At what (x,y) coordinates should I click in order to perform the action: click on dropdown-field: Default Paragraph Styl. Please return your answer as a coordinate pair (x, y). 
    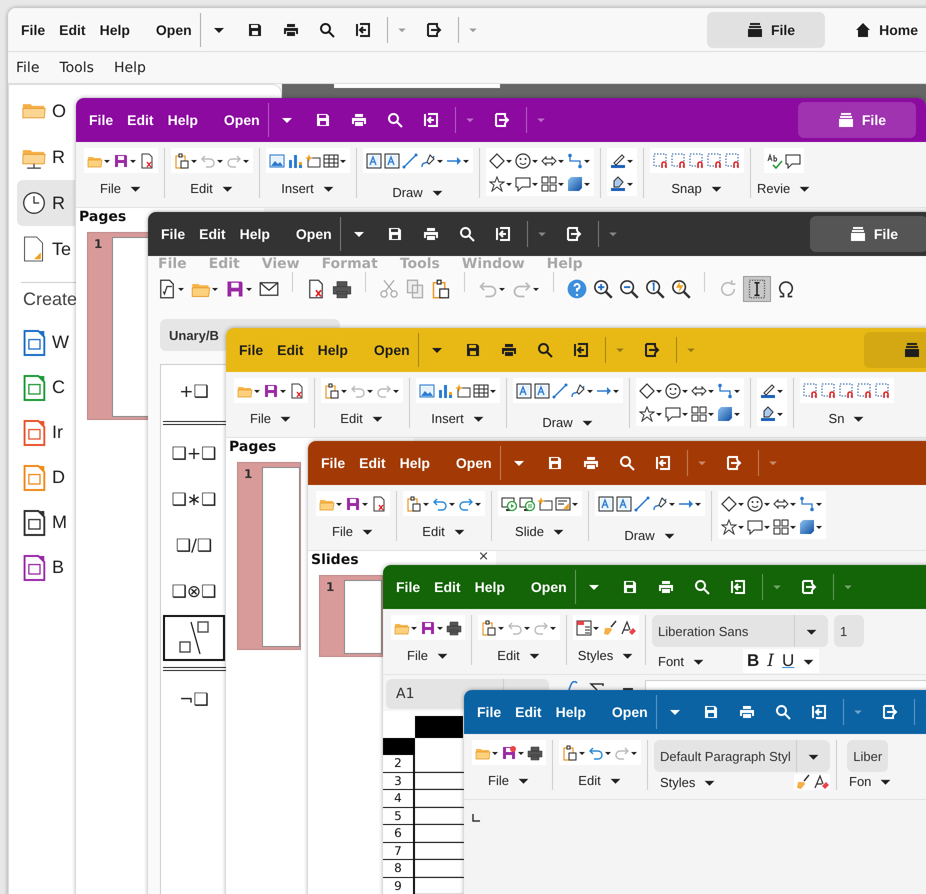
    Looking at the image, I should click on (742, 756).